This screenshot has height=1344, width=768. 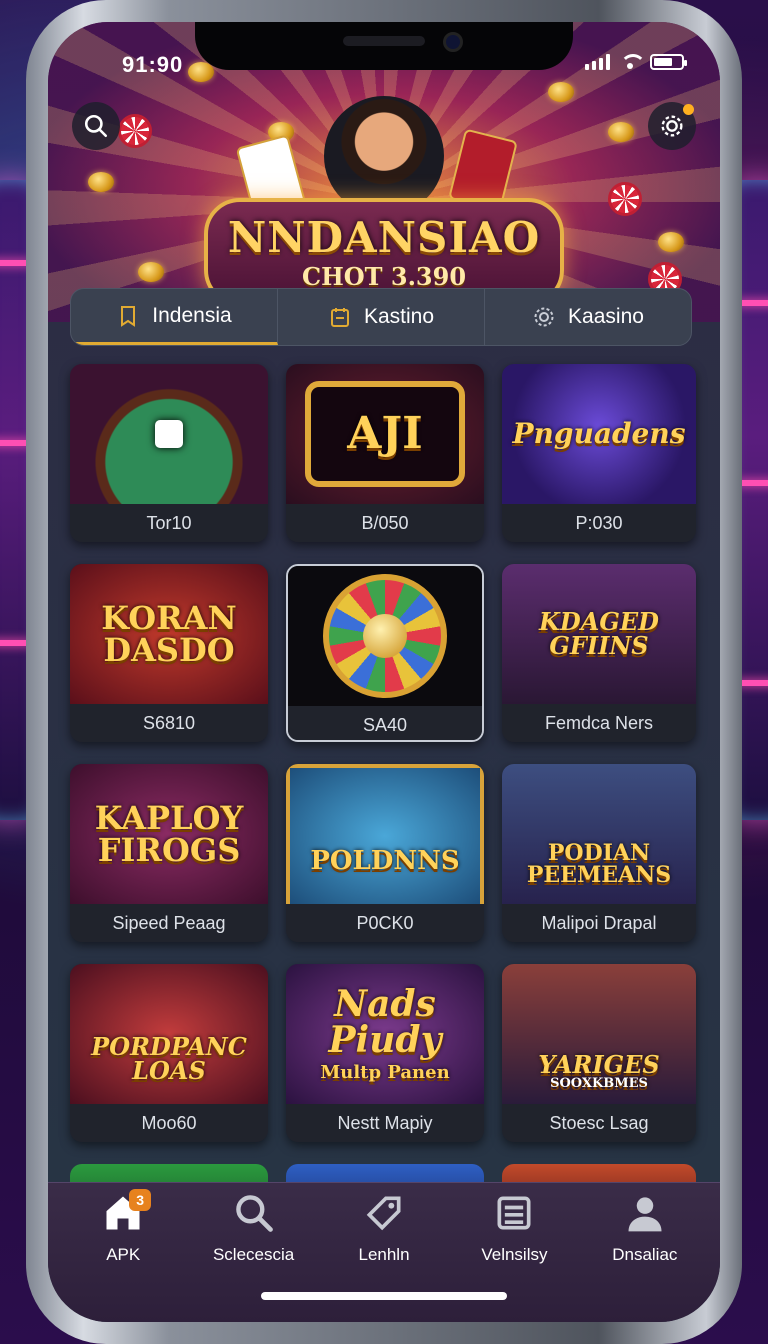 I want to click on nav-label: Velnsilsy, so click(x=514, y=1254).